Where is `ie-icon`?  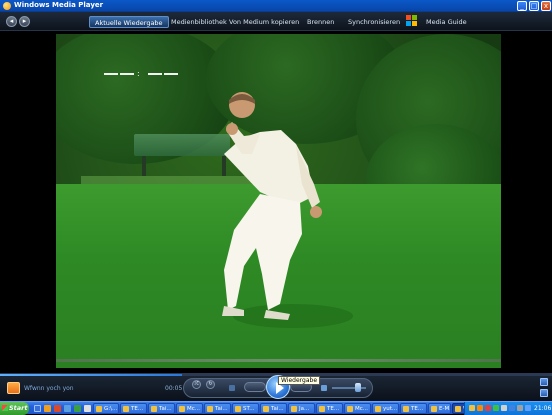 ie-icon is located at coordinates (67, 408).